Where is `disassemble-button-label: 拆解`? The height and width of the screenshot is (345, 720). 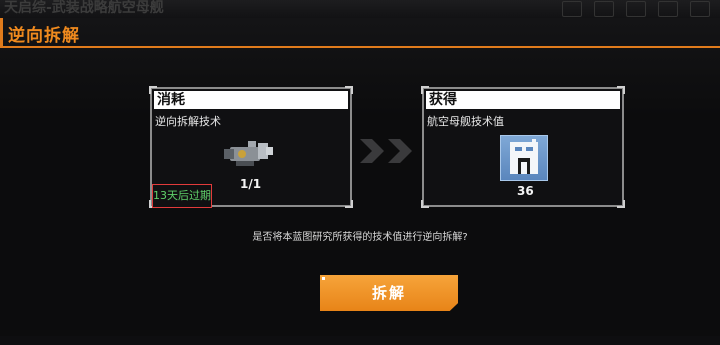 disassemble-button-label: 拆解 is located at coordinates (388, 293).